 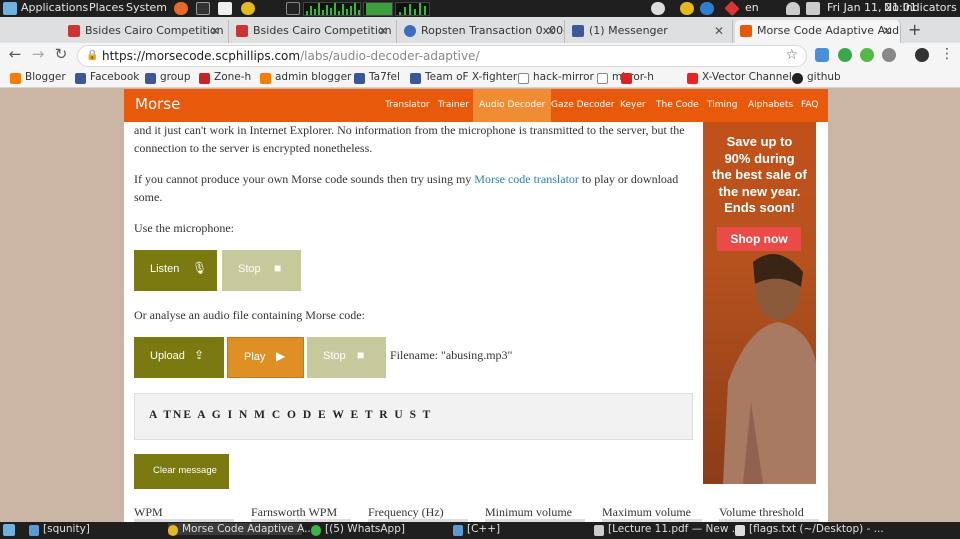 I want to click on bookmark-star-icon: ☆, so click(x=791, y=55).